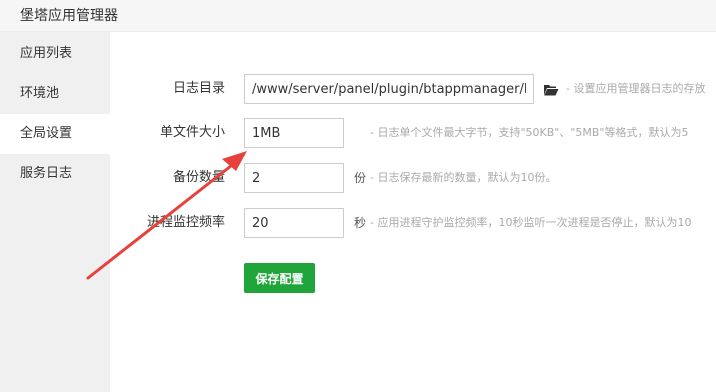 The width and height of the screenshot is (716, 392). What do you see at coordinates (40, 93) in the screenshot?
I see `sidebar-item-label: 环境池` at bounding box center [40, 93].